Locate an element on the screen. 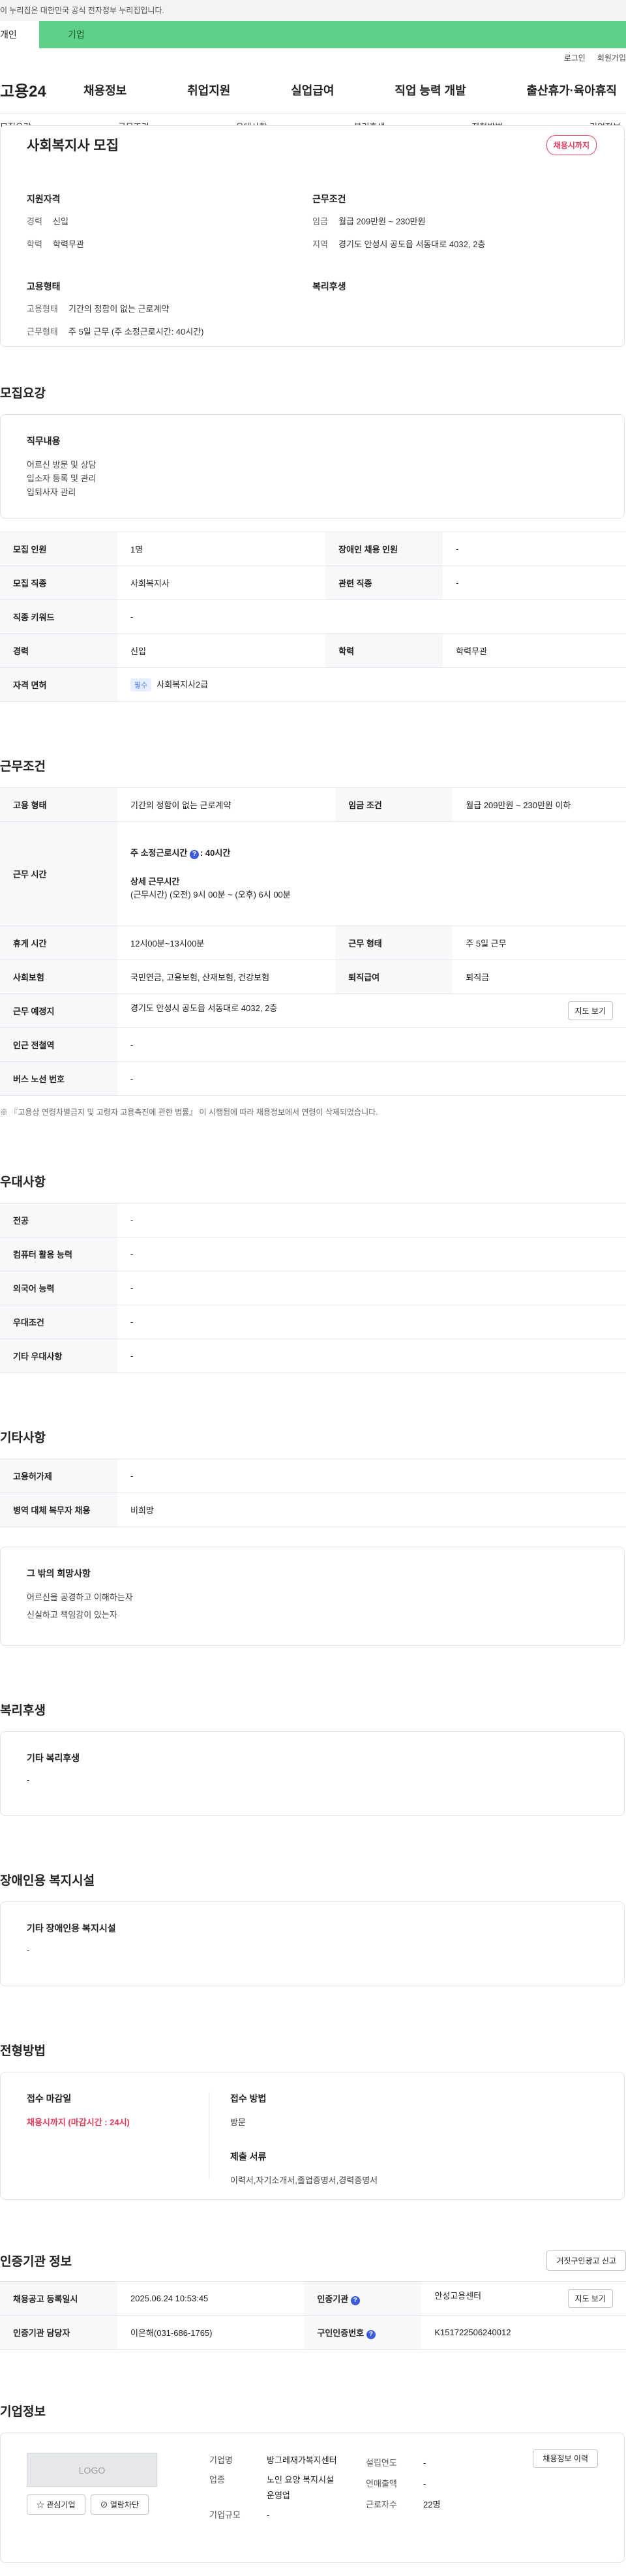  table-row: 근무 예정지 경기도 안성시 공도읍 서동대로 4032, 2층 지도 보기 is located at coordinates (313, 1011).